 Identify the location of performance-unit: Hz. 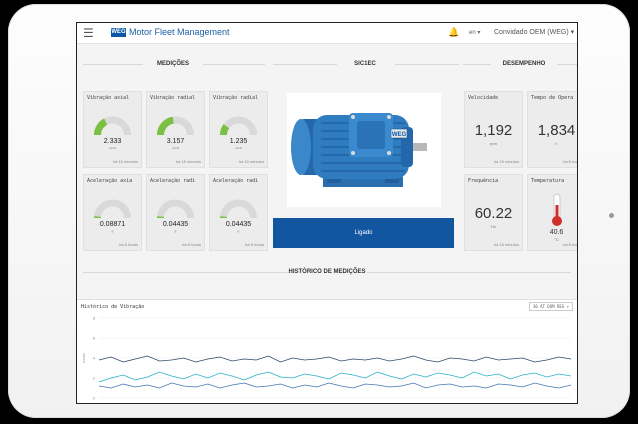
(493, 226).